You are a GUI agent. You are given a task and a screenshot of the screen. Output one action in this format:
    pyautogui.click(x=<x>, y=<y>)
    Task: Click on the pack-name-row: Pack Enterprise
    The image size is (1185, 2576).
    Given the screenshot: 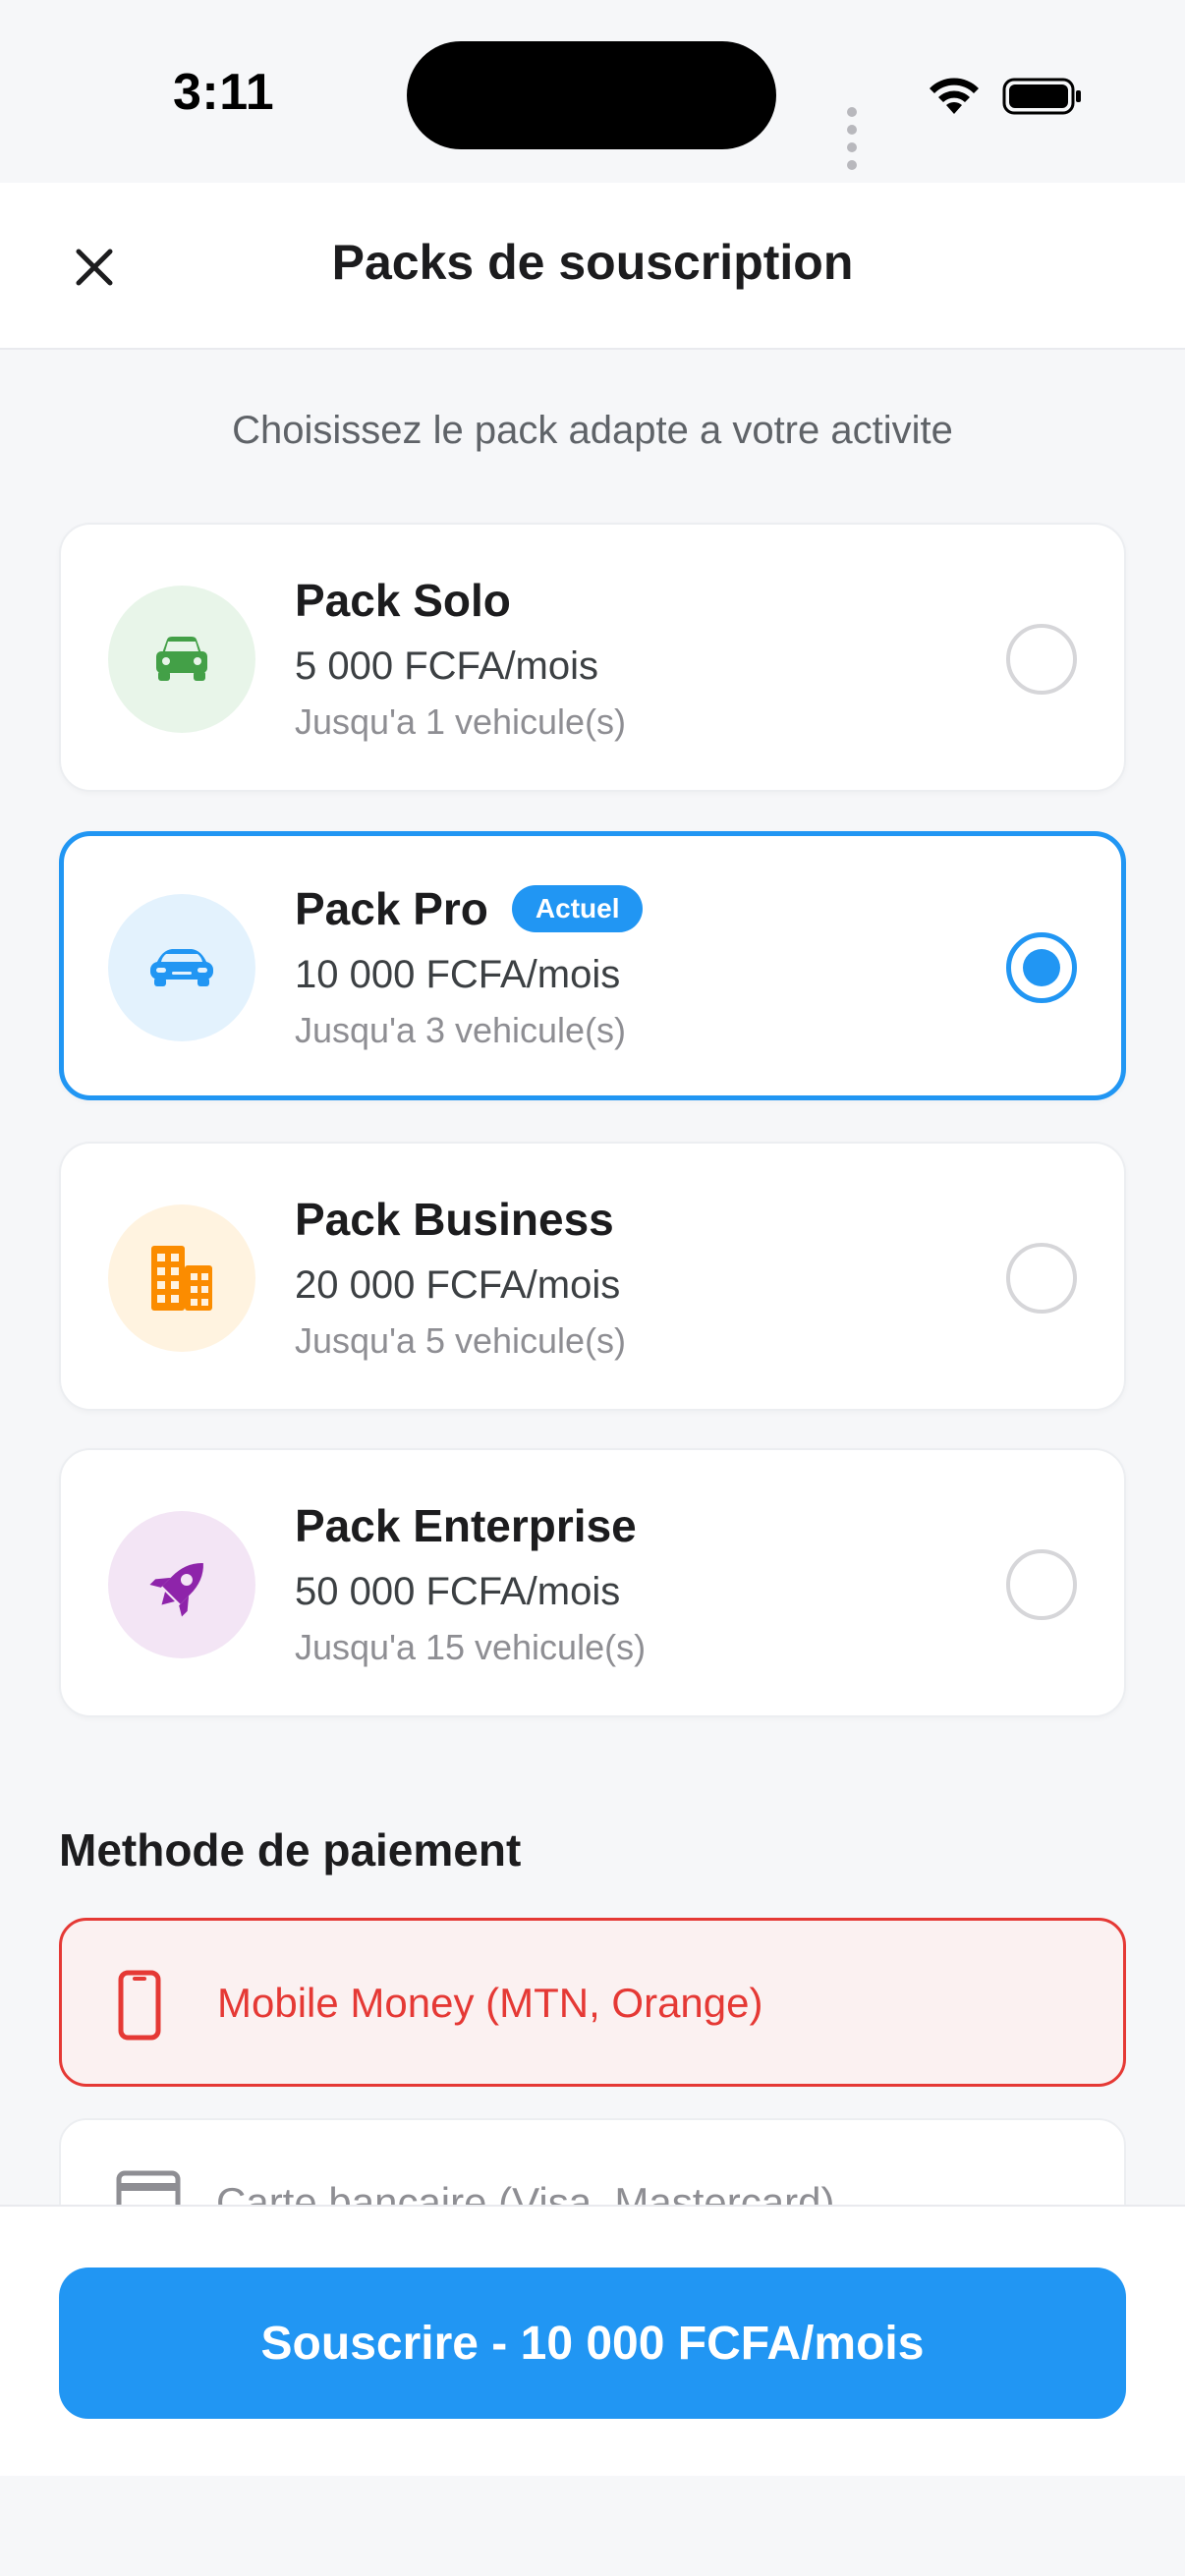 What is the action you would take?
    pyautogui.click(x=466, y=1525)
    